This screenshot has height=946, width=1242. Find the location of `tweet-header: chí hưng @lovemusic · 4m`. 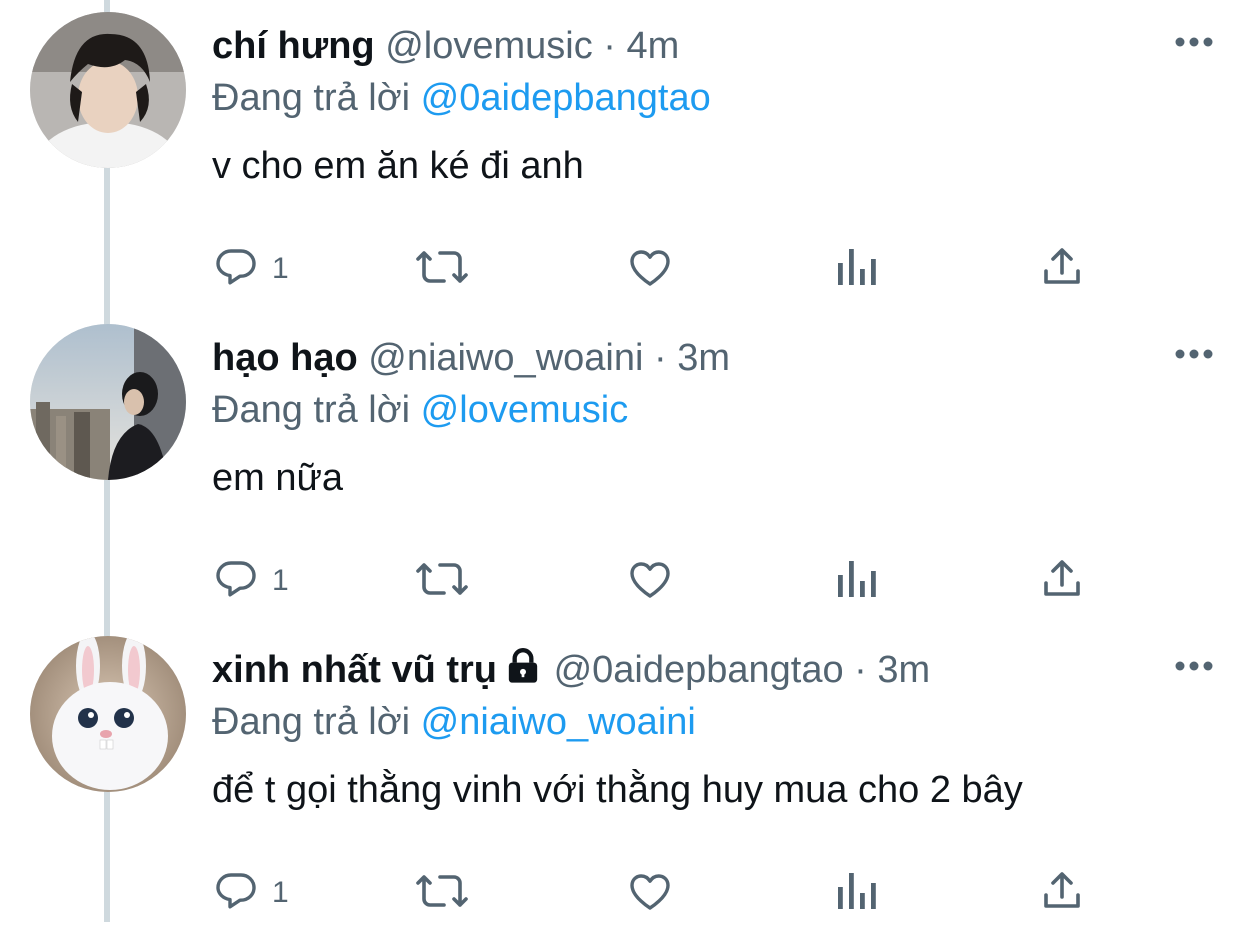

tweet-header: chí hưng @lovemusic · 4m is located at coordinates (445, 46).